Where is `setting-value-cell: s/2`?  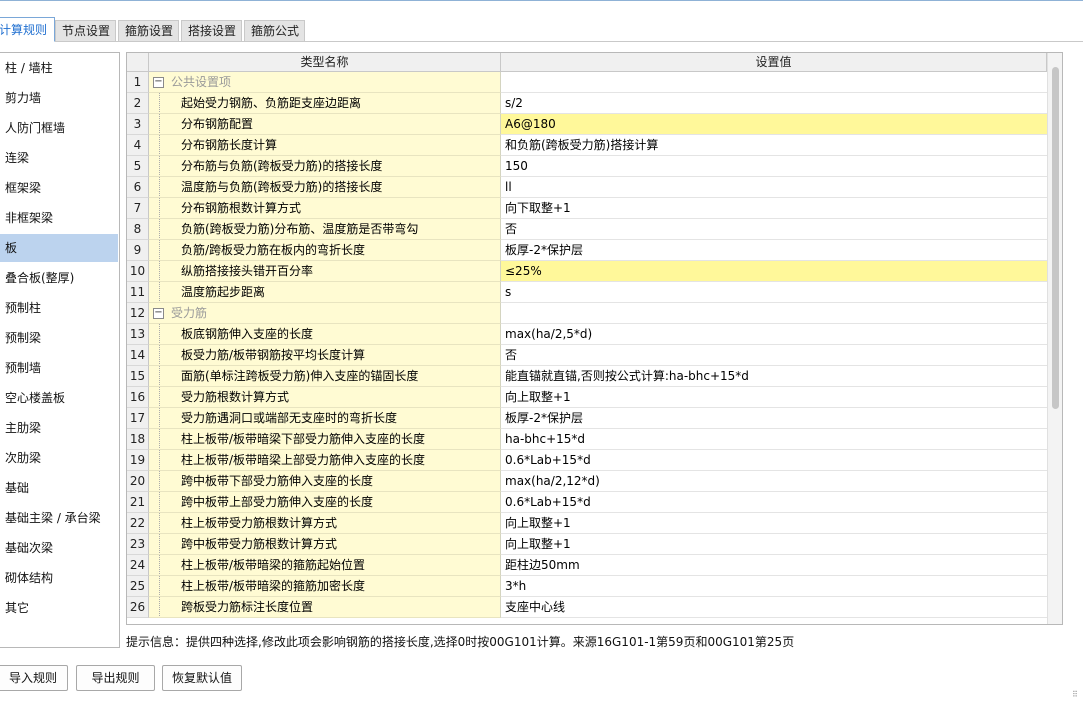
setting-value-cell: s/2 is located at coordinates (774, 103).